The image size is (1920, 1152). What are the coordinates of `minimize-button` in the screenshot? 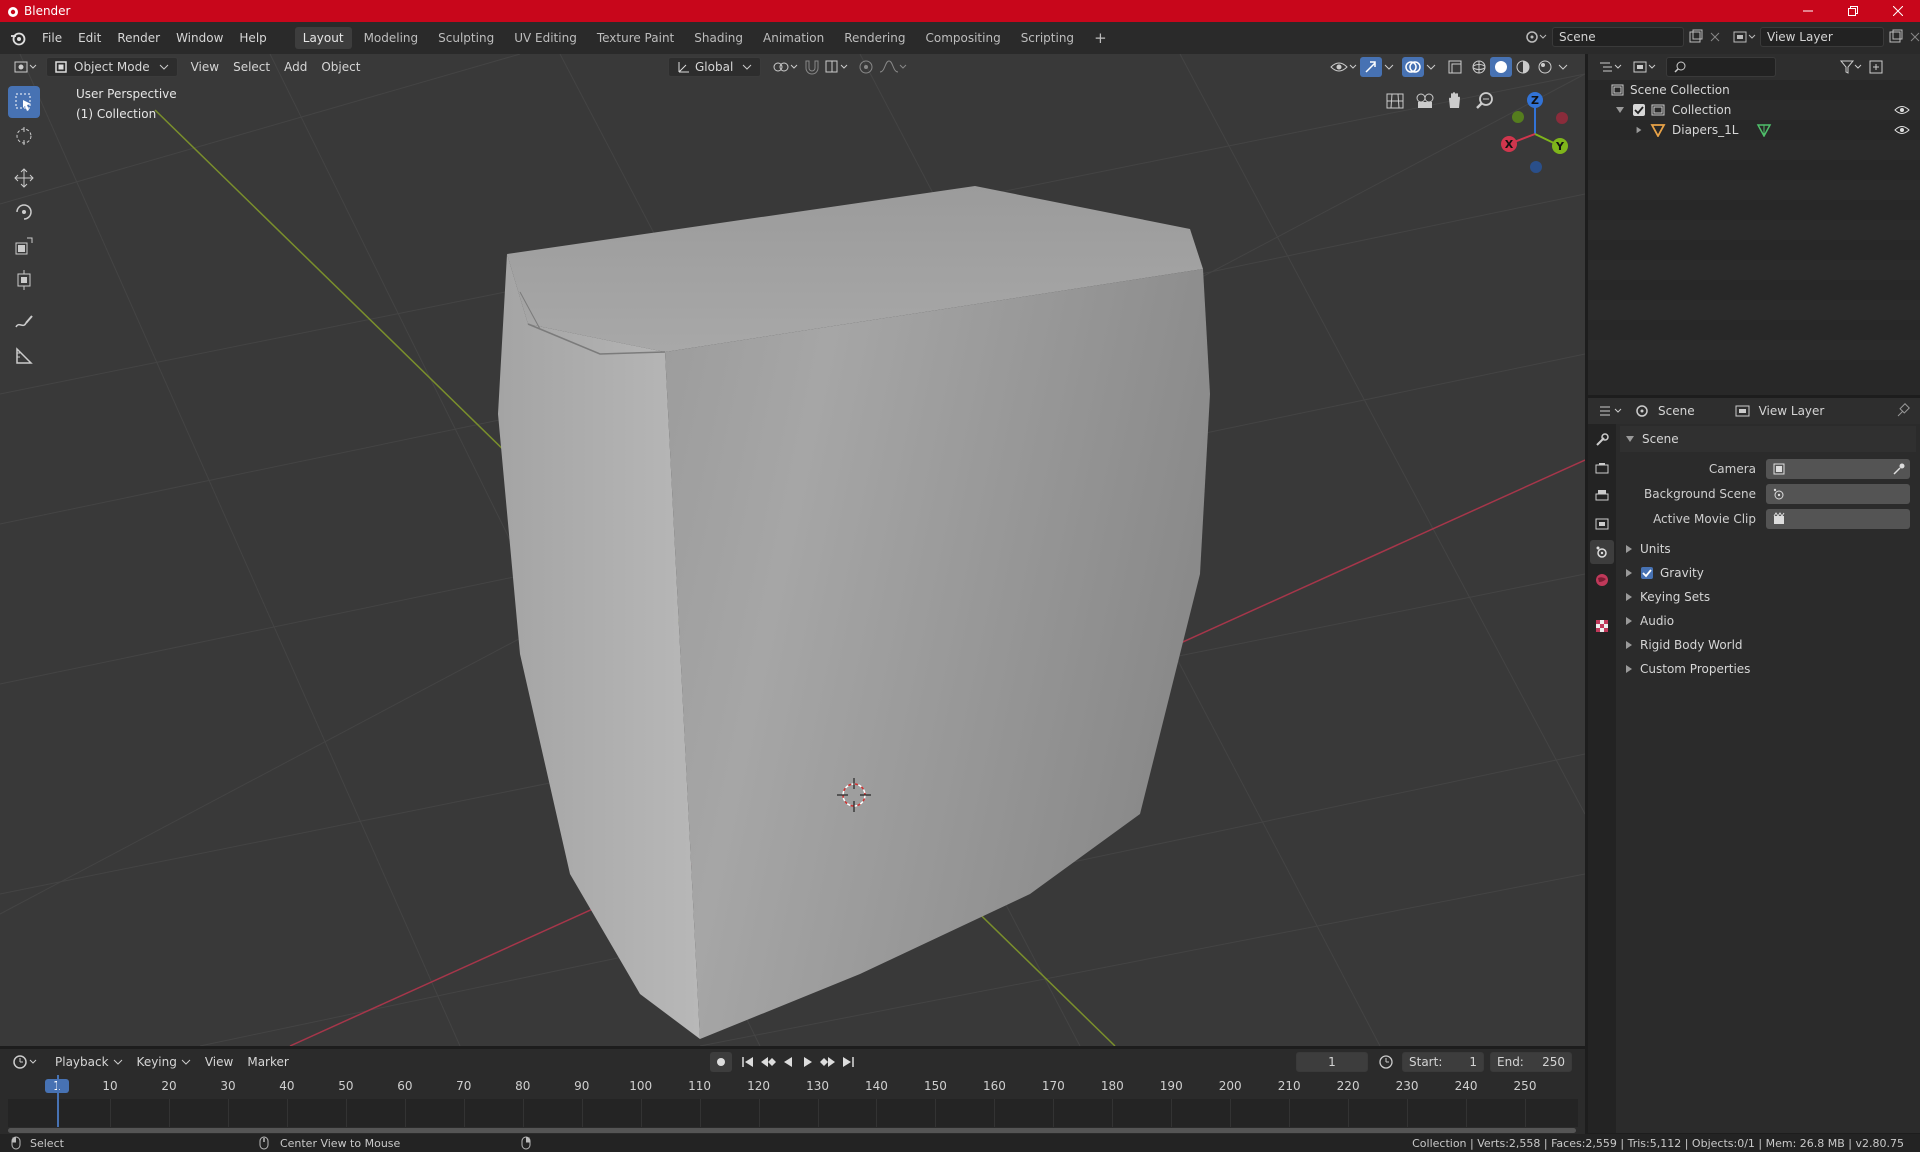 It's located at (1807, 11).